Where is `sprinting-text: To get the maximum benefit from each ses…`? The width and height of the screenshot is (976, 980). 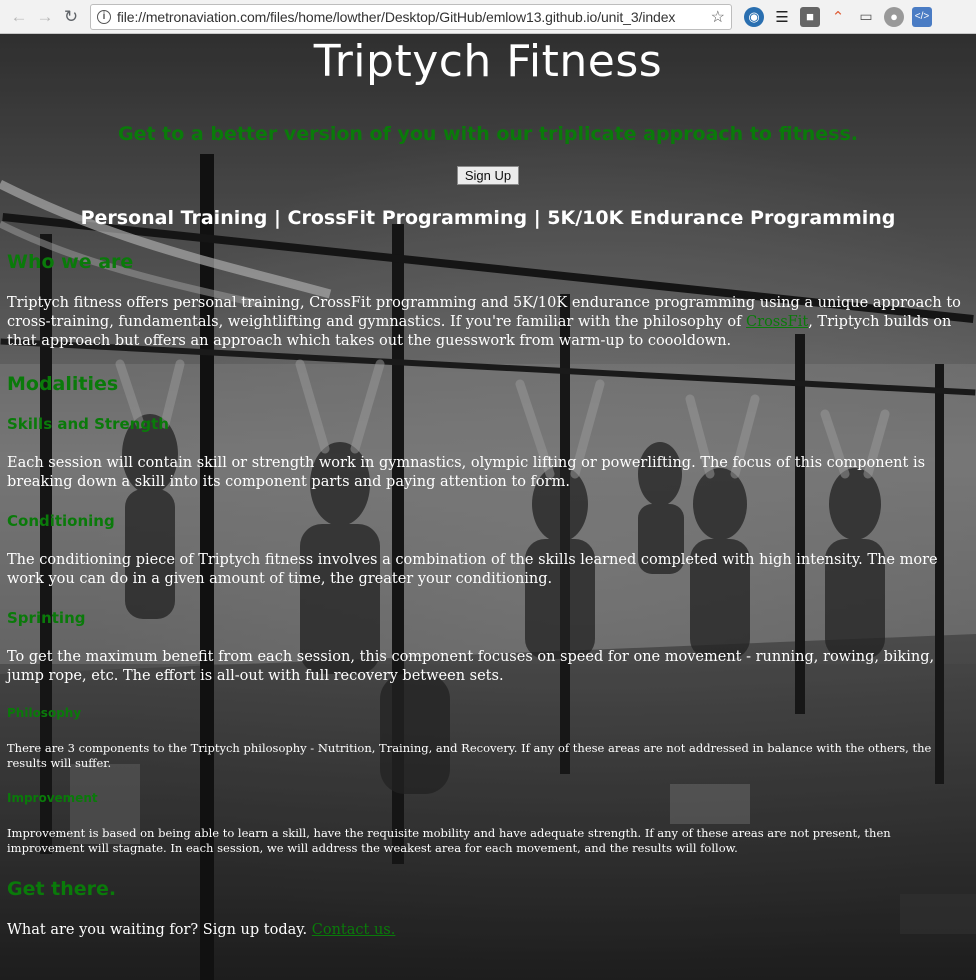 sprinting-text: To get the maximum benefit from each ses… is located at coordinates (471, 666).